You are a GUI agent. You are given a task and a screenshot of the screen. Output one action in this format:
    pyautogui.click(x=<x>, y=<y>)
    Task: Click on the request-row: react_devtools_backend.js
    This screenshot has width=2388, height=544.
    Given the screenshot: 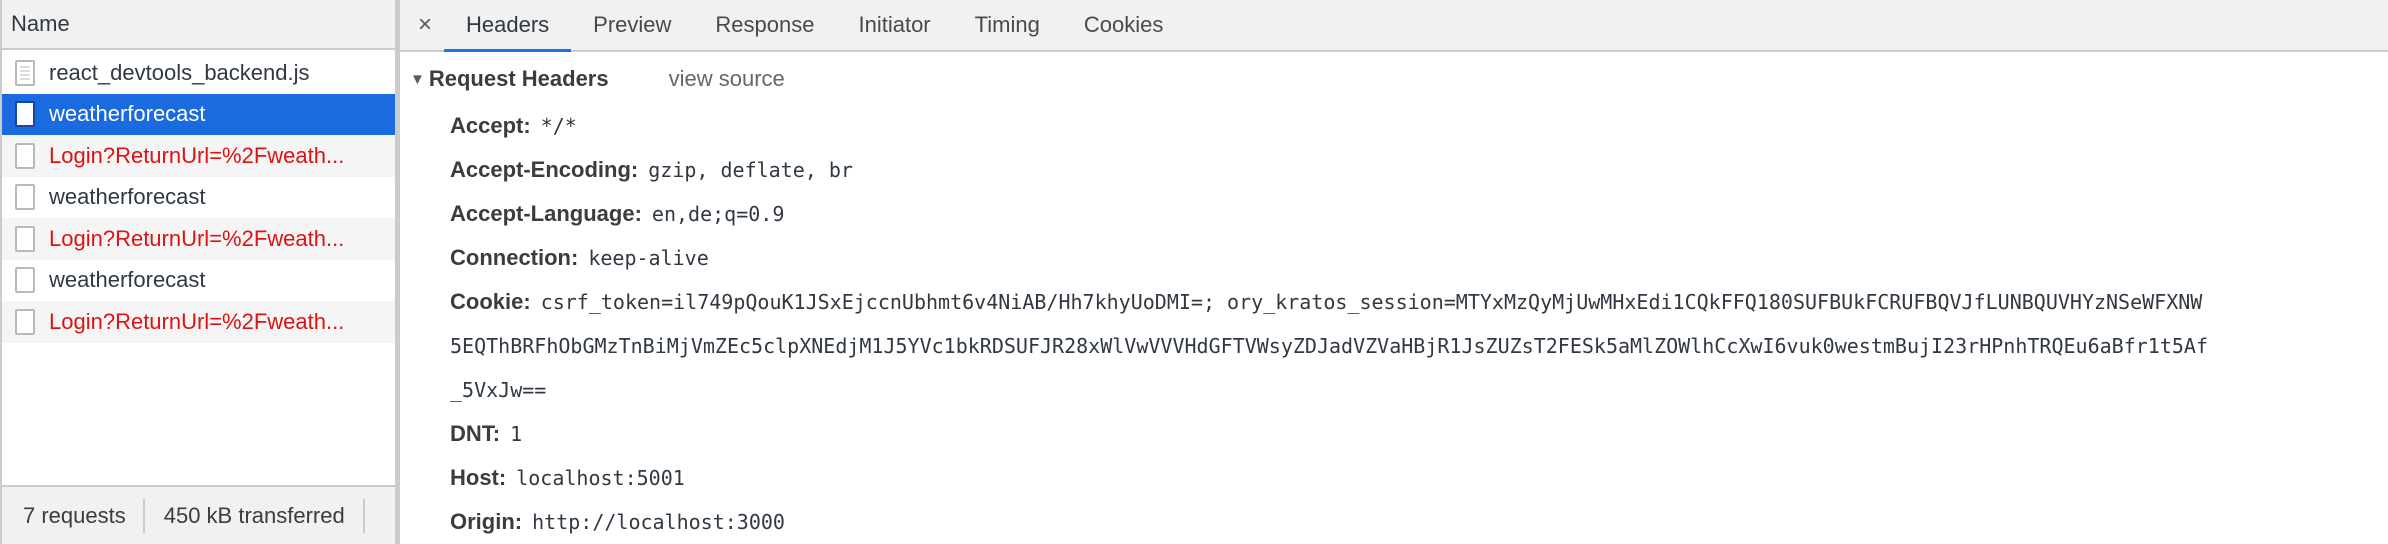 What is the action you would take?
    pyautogui.click(x=198, y=73)
    